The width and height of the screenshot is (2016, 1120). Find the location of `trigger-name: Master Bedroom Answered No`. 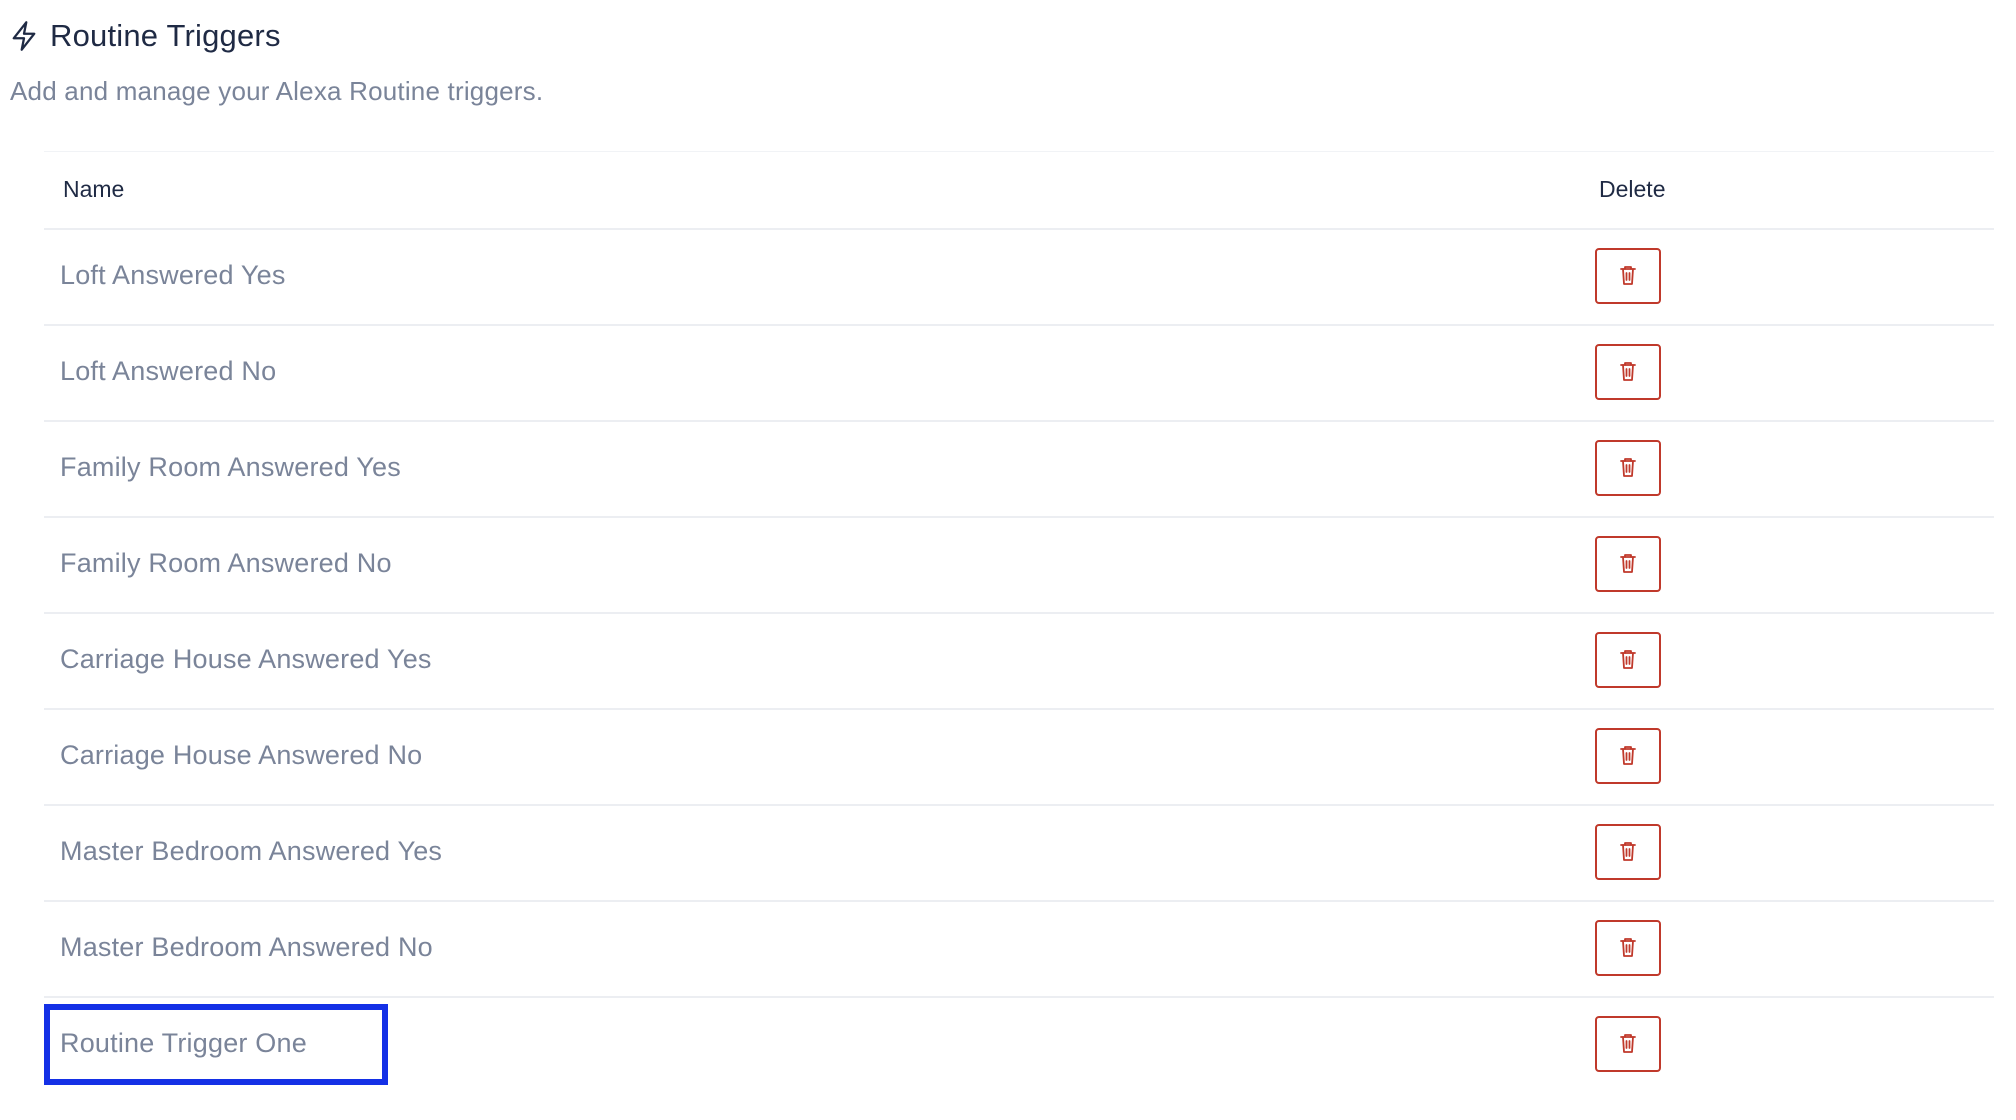

trigger-name: Master Bedroom Answered No is located at coordinates (246, 947).